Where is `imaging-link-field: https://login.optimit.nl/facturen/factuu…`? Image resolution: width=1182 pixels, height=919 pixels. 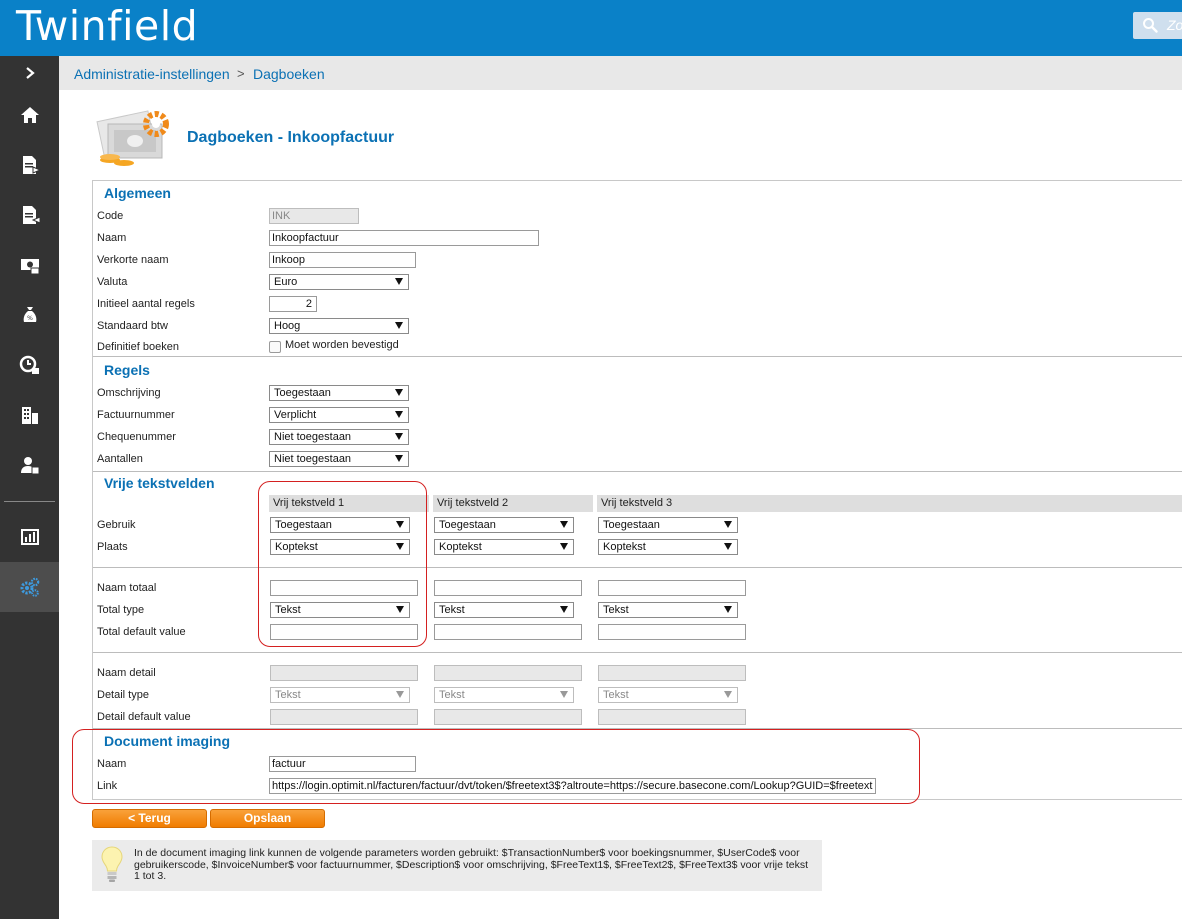
imaging-link-field: https://login.optimit.nl/facturen/factuu… is located at coordinates (572, 786).